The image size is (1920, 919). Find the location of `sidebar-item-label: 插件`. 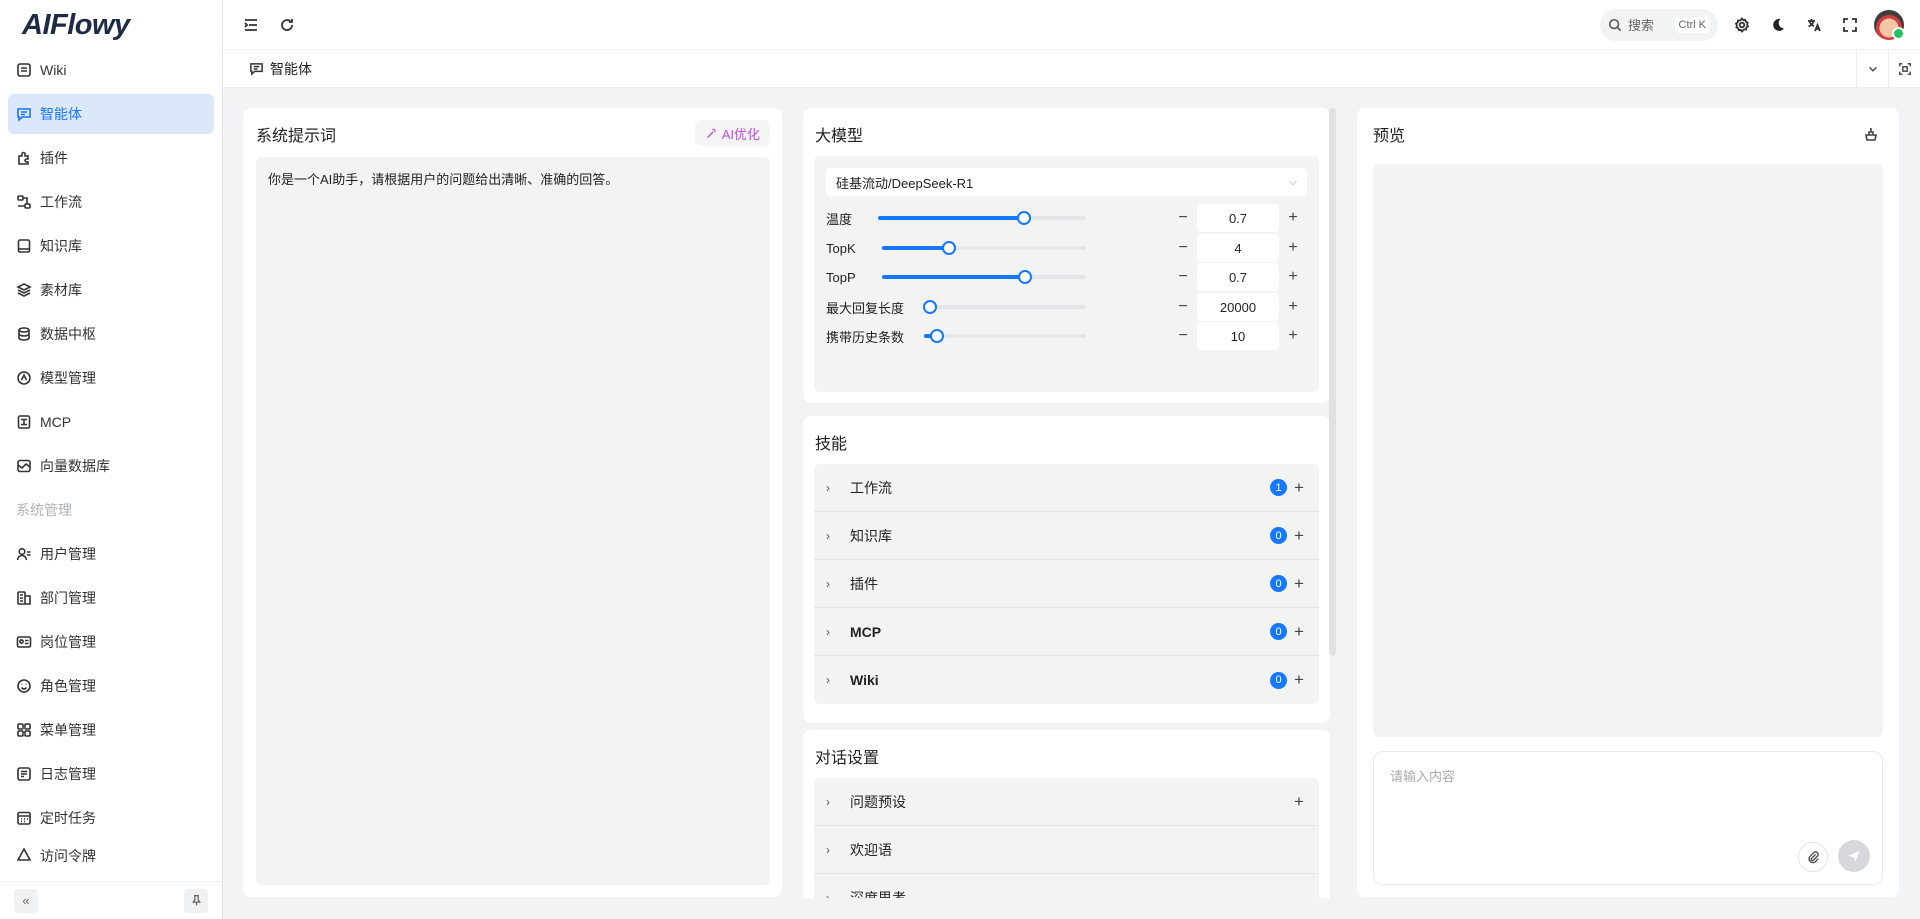

sidebar-item-label: 插件 is located at coordinates (54, 158).